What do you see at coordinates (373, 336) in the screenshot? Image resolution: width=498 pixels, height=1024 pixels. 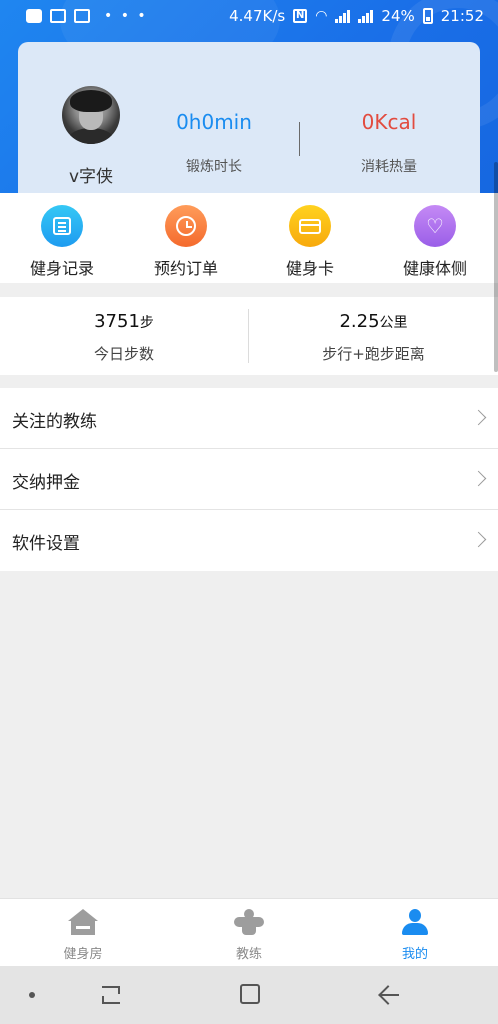 I see `walk-run-distance: 2.25公里 步行+跑步距离` at bounding box center [373, 336].